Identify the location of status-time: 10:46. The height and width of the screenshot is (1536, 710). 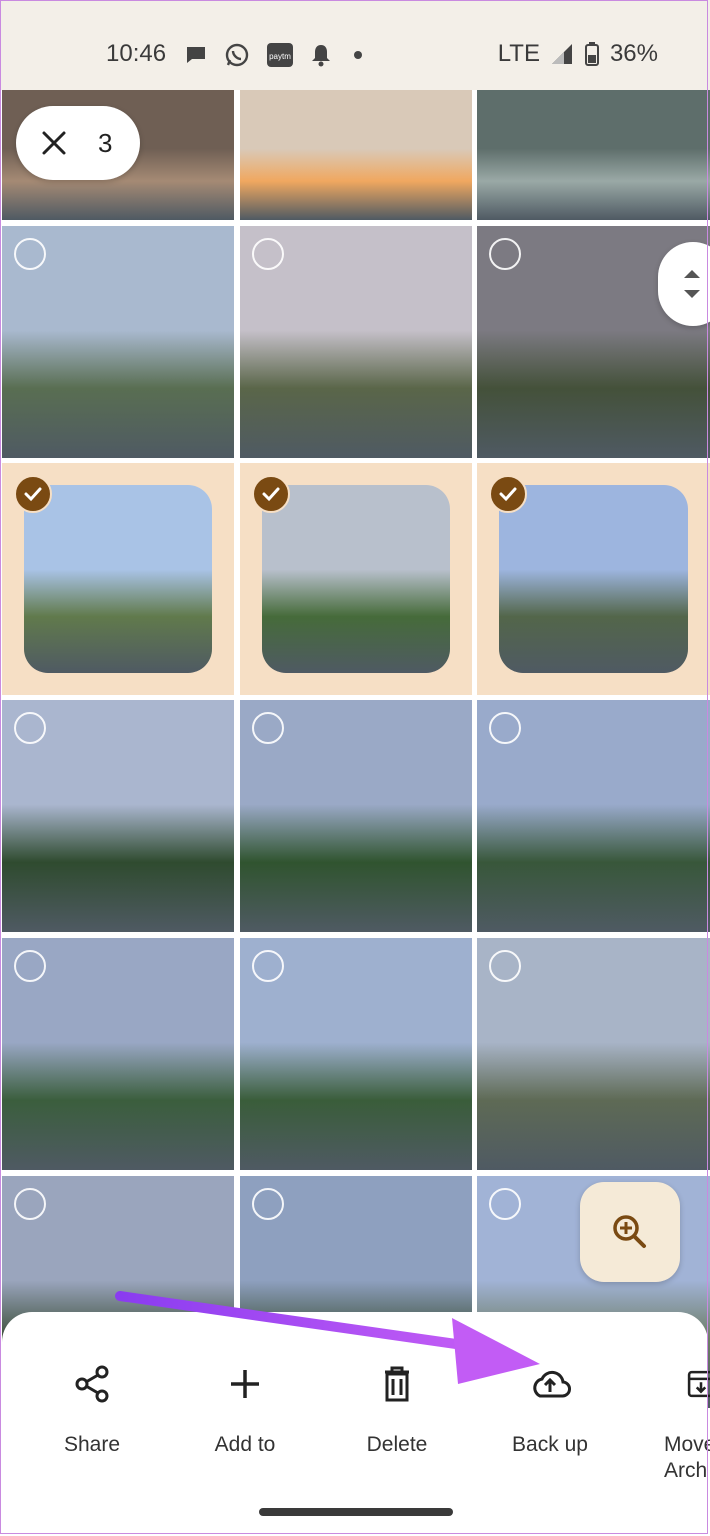
(136, 53).